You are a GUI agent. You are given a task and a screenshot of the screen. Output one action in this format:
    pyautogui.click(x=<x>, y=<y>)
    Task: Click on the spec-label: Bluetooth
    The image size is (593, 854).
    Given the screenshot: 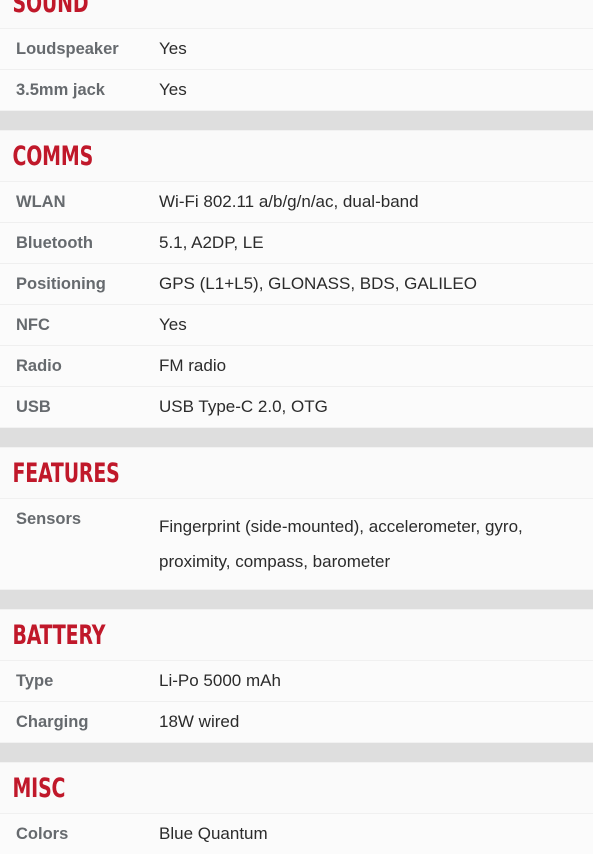 What is the action you would take?
    pyautogui.click(x=54, y=243)
    